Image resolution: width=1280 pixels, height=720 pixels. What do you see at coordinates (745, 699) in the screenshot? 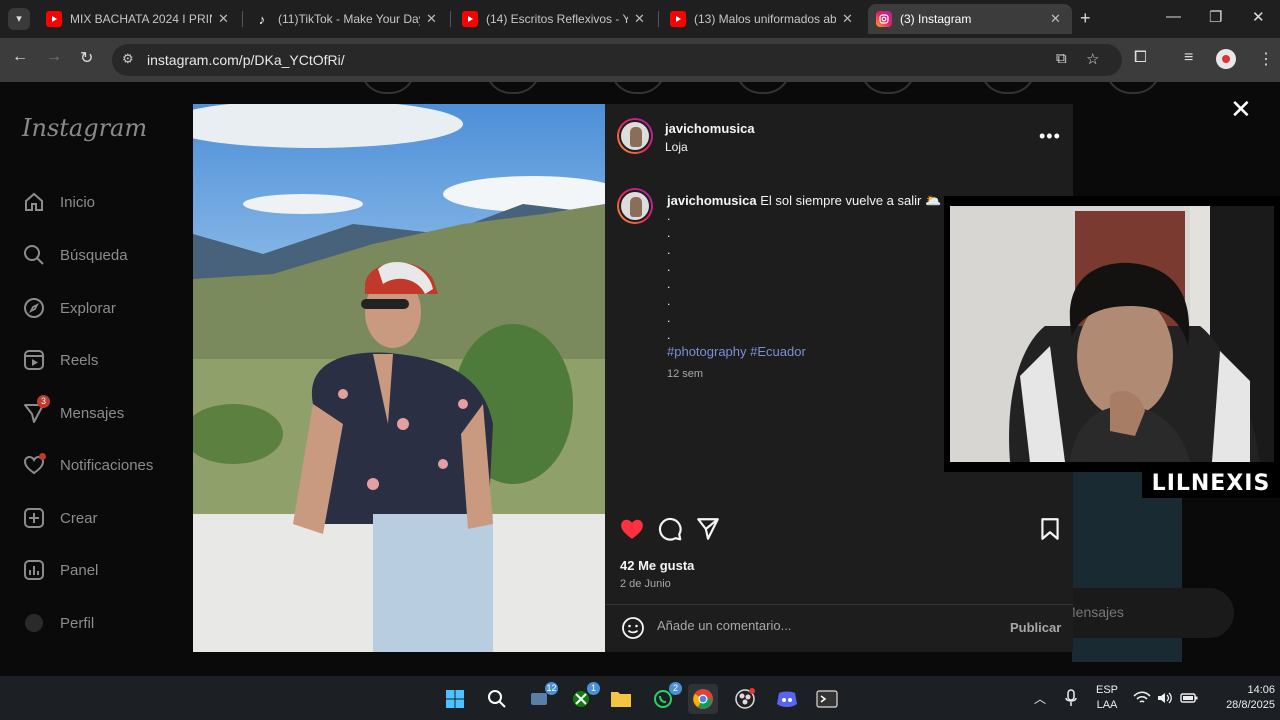
I see `obs-icon` at bounding box center [745, 699].